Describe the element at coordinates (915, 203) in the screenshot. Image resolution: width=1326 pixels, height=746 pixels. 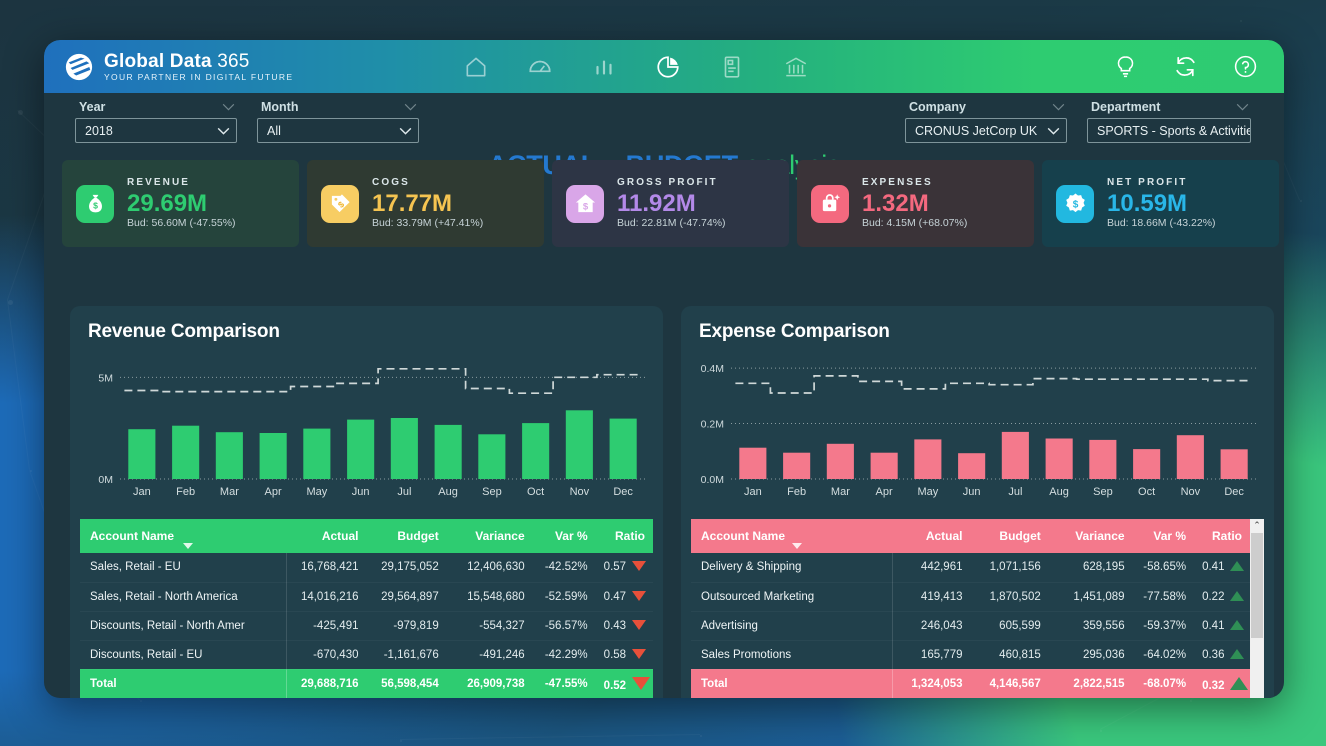
I see `kpi-card-expenses: EXPENSES 1.32M Bud: 4.15M (+68.07%)` at that location.